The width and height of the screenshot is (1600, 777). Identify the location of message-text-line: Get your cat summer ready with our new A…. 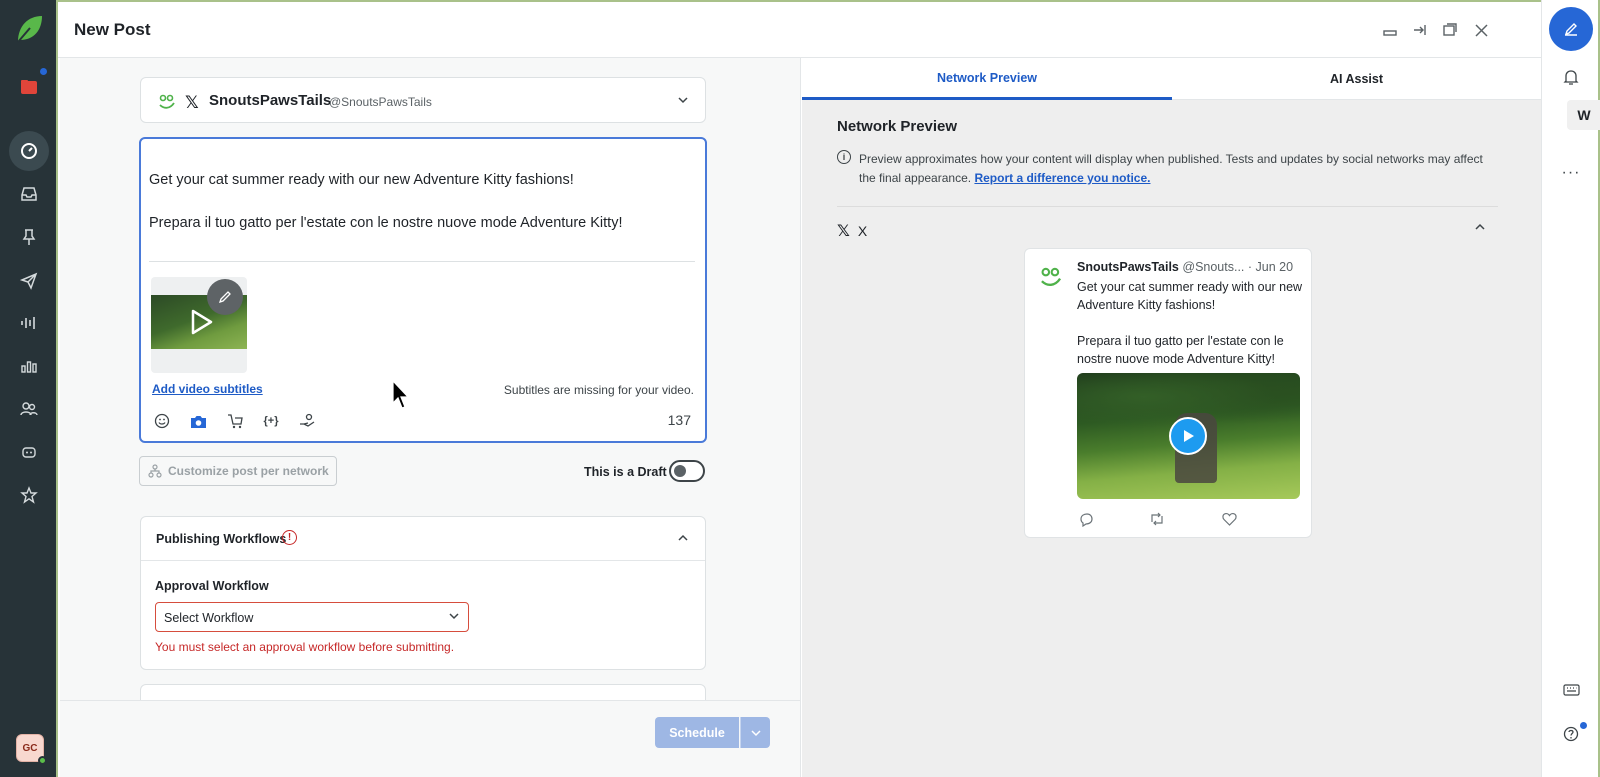
(361, 180).